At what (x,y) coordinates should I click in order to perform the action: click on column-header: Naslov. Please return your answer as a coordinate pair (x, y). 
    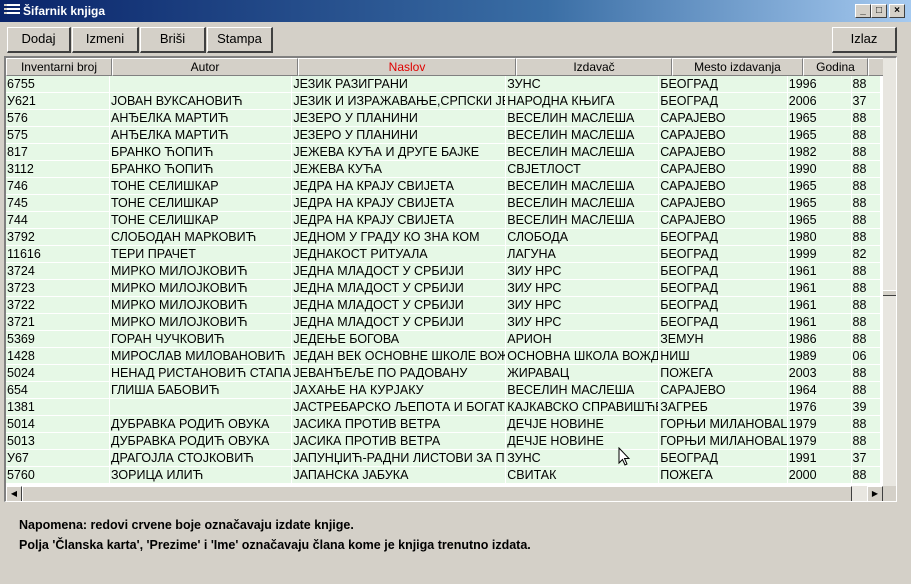
    Looking at the image, I should click on (407, 67).